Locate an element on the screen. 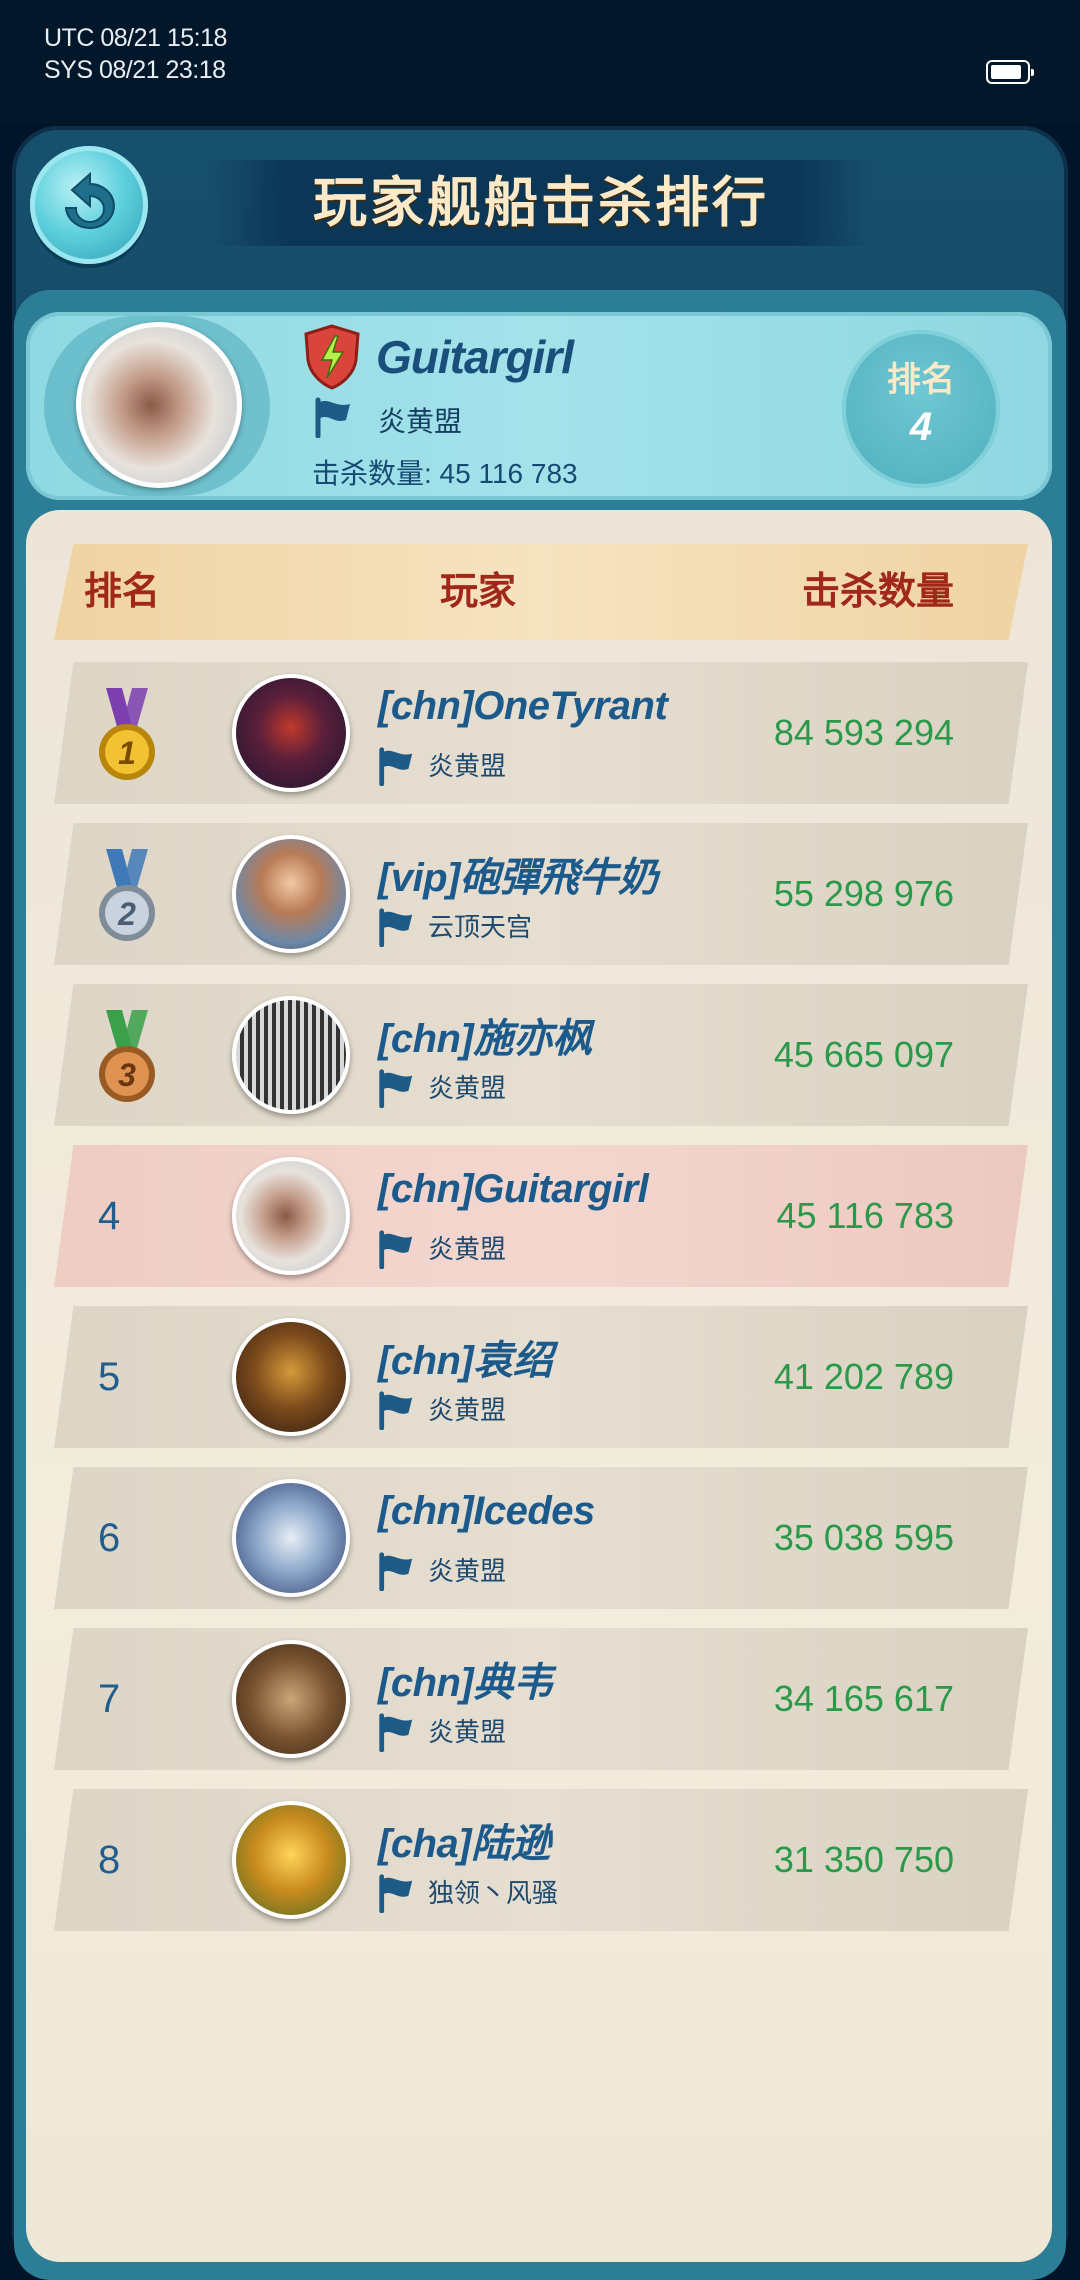  row-rank: 5 is located at coordinates (109, 1377).